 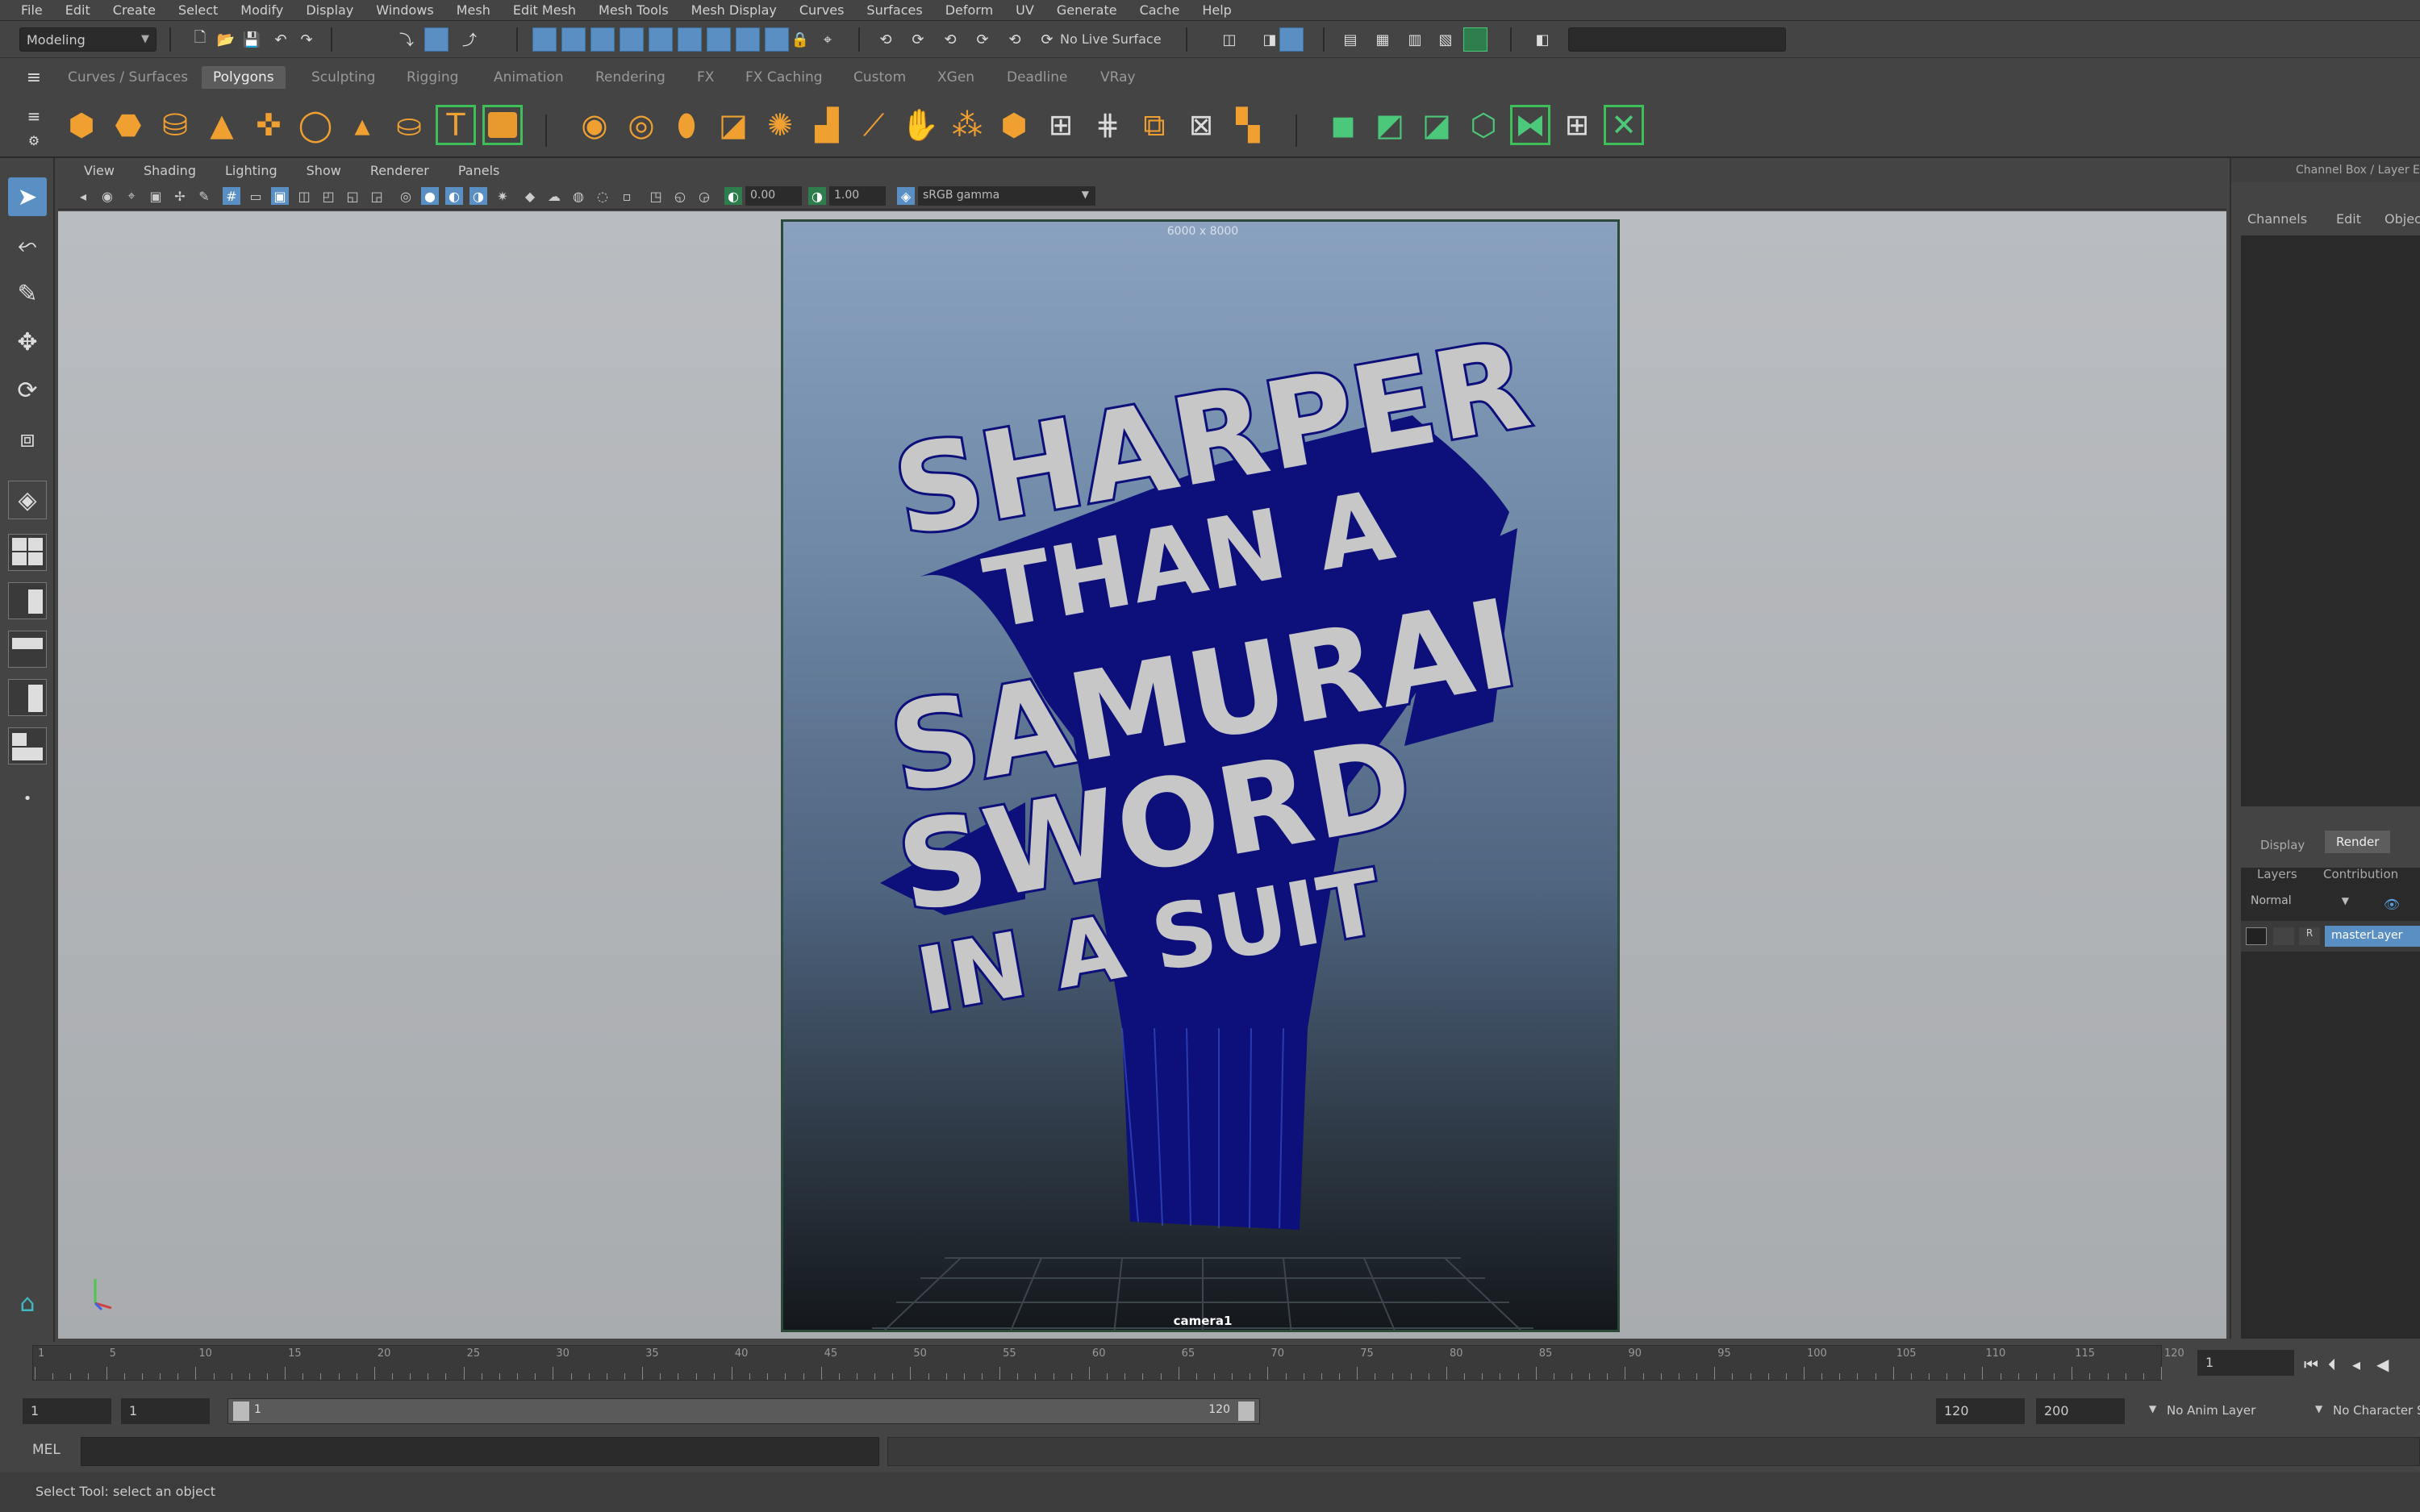 I want to click on live-surface-field: No Live Surface, so click(x=1114, y=39).